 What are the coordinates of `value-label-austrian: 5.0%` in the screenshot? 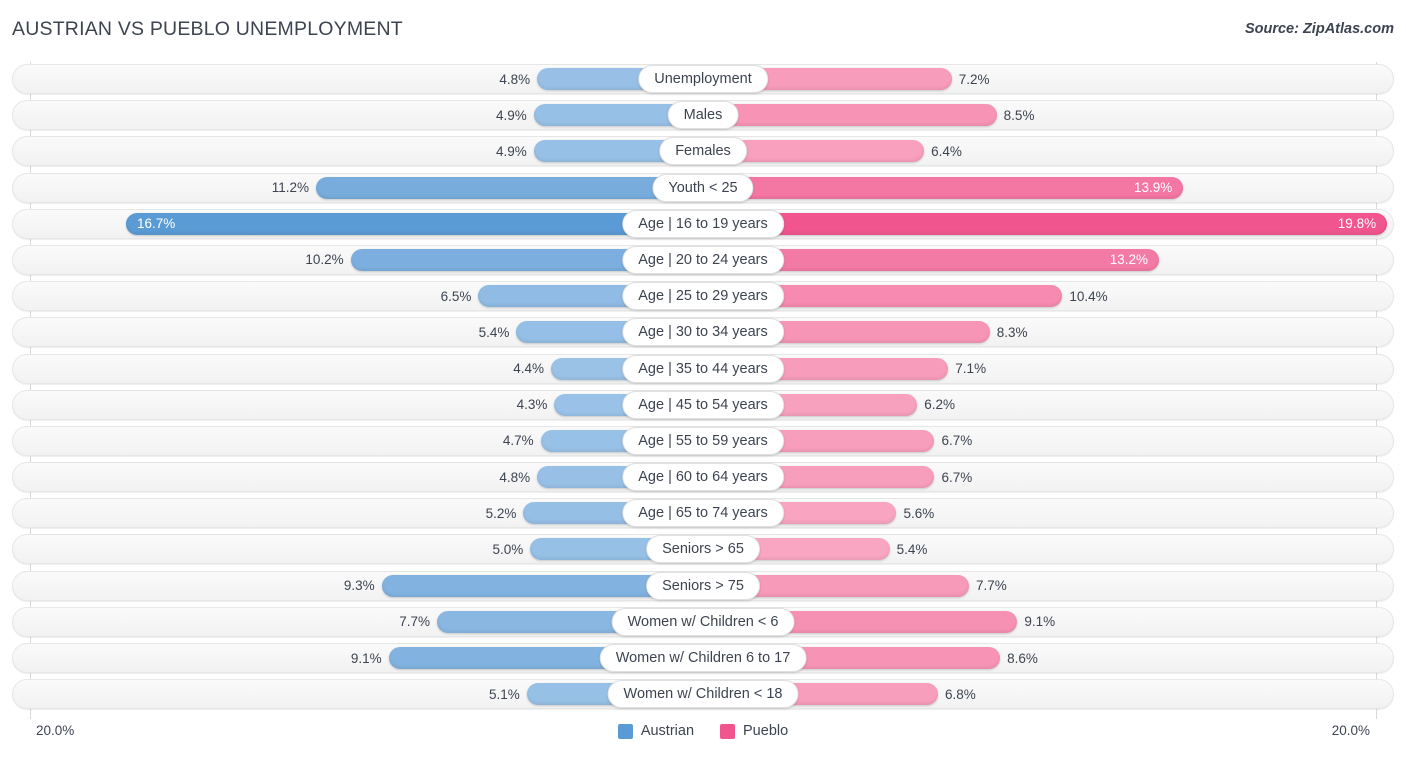 It's located at (508, 549).